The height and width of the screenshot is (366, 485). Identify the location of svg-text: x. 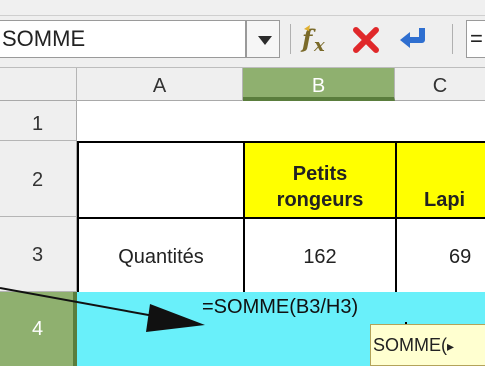
(319, 45).